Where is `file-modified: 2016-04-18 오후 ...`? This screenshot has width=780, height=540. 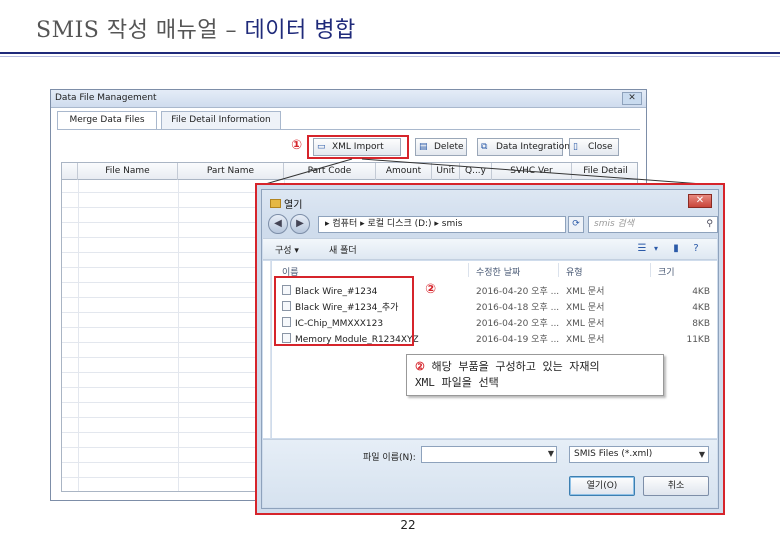
file-modified: 2016-04-18 오후 ... is located at coordinates (518, 308).